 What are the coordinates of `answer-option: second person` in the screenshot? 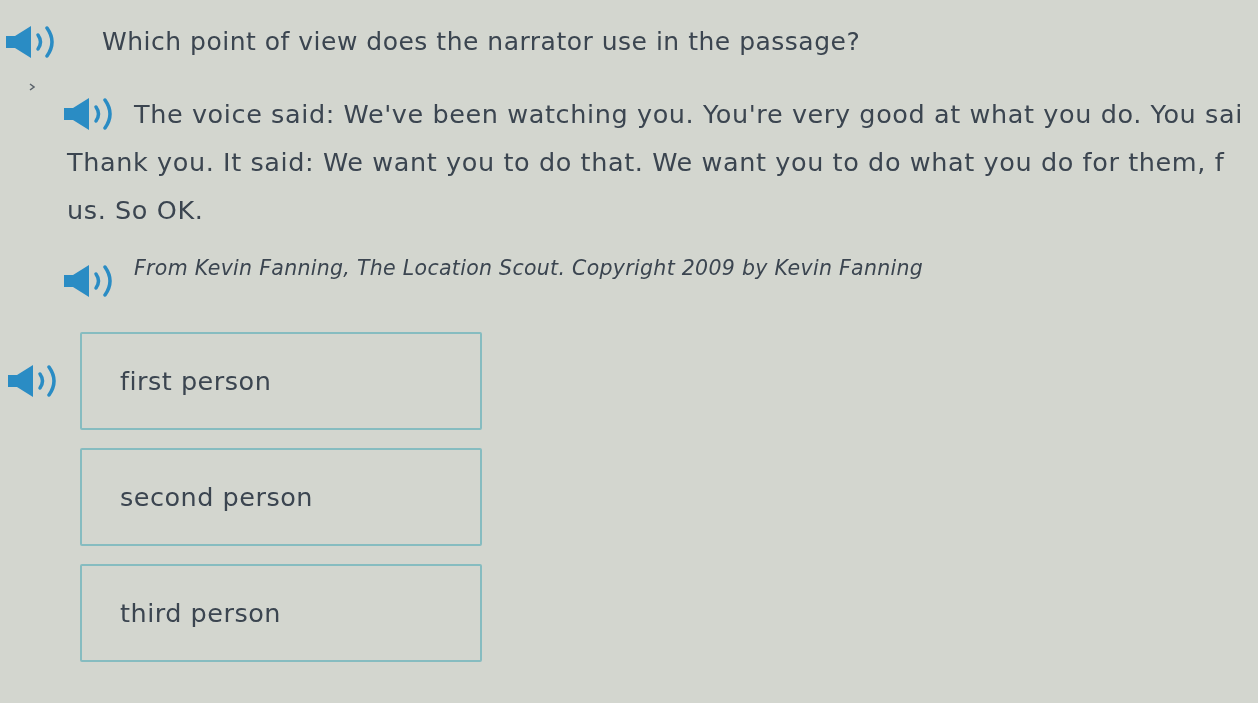 It's located at (281, 497).